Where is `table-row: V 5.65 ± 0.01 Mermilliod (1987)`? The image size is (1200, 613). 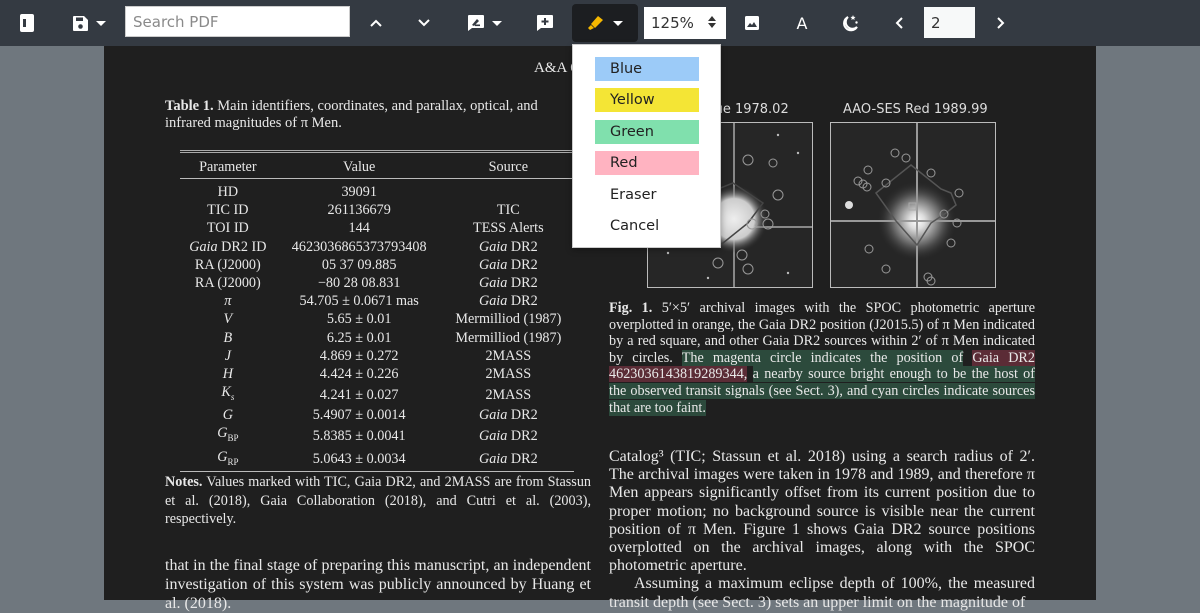 table-row: V 5.65 ± 0.01 Mermilliod (1987) is located at coordinates (377, 319).